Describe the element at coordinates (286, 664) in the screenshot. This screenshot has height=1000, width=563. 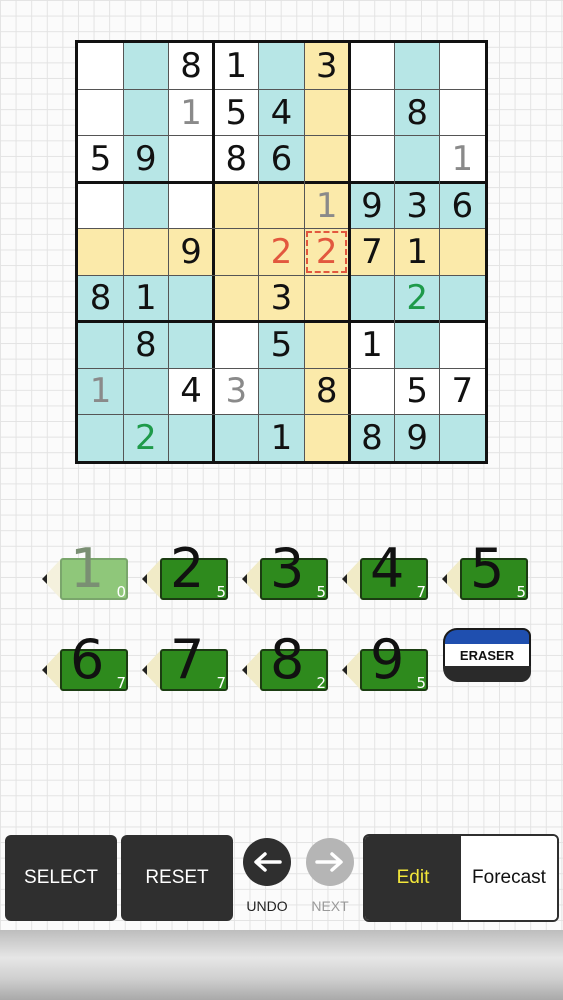
I see `number-pencil-8: 82` at that location.